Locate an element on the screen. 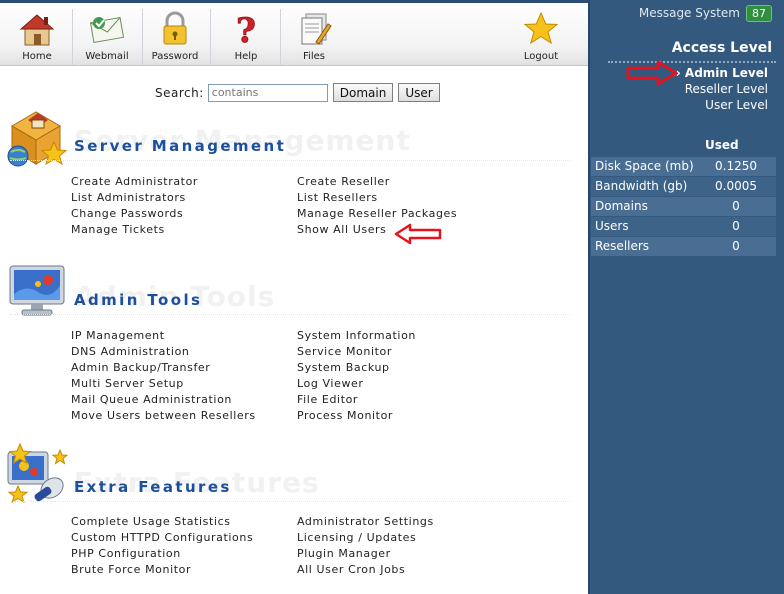 This screenshot has width=784, height=594. extra-features-icon is located at coordinates (38, 473).